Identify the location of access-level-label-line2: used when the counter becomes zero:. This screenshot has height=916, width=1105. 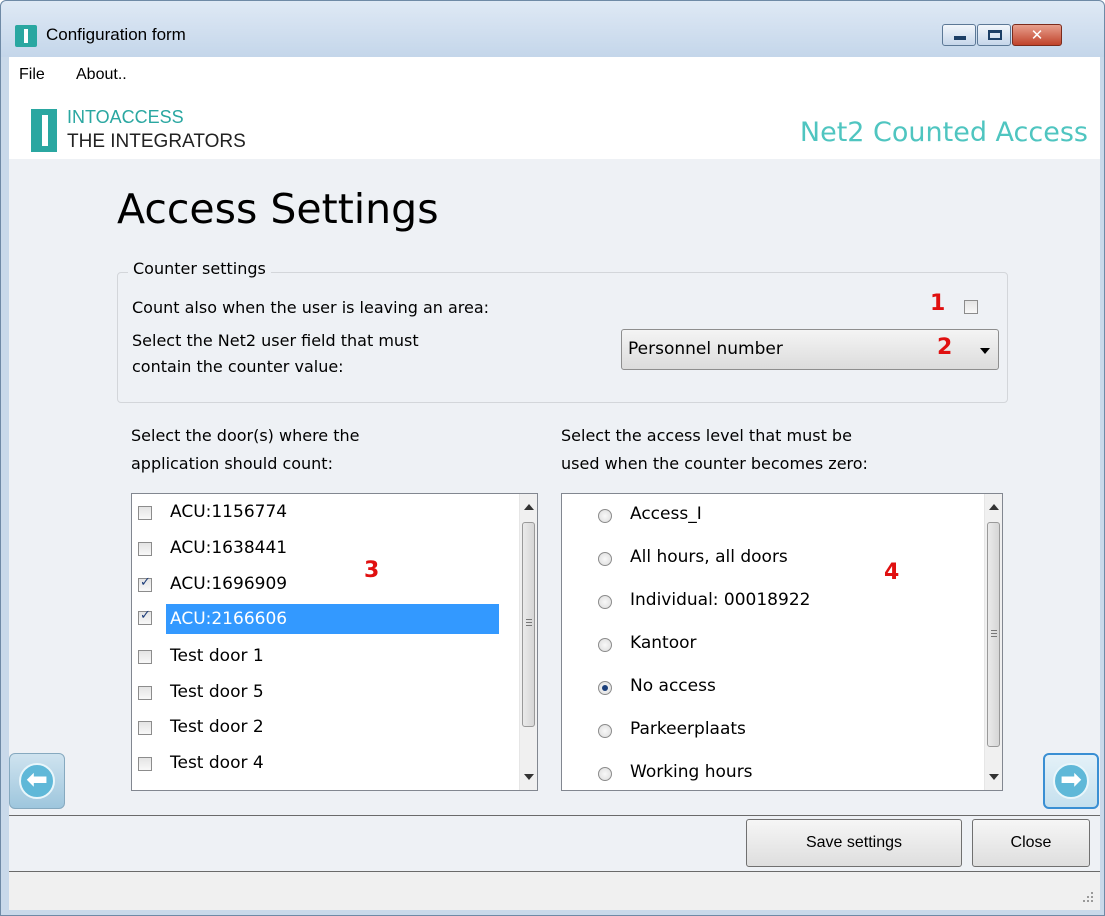
(714, 463).